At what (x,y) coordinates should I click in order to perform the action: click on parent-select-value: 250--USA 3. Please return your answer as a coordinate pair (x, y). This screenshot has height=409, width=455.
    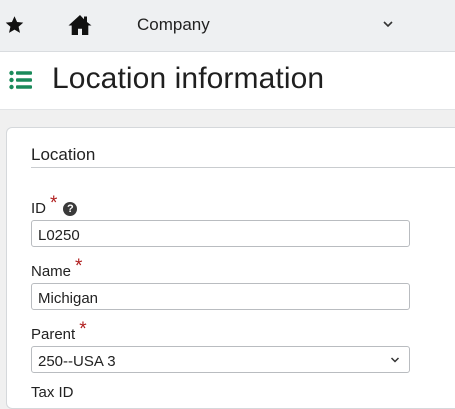
    Looking at the image, I should click on (77, 361).